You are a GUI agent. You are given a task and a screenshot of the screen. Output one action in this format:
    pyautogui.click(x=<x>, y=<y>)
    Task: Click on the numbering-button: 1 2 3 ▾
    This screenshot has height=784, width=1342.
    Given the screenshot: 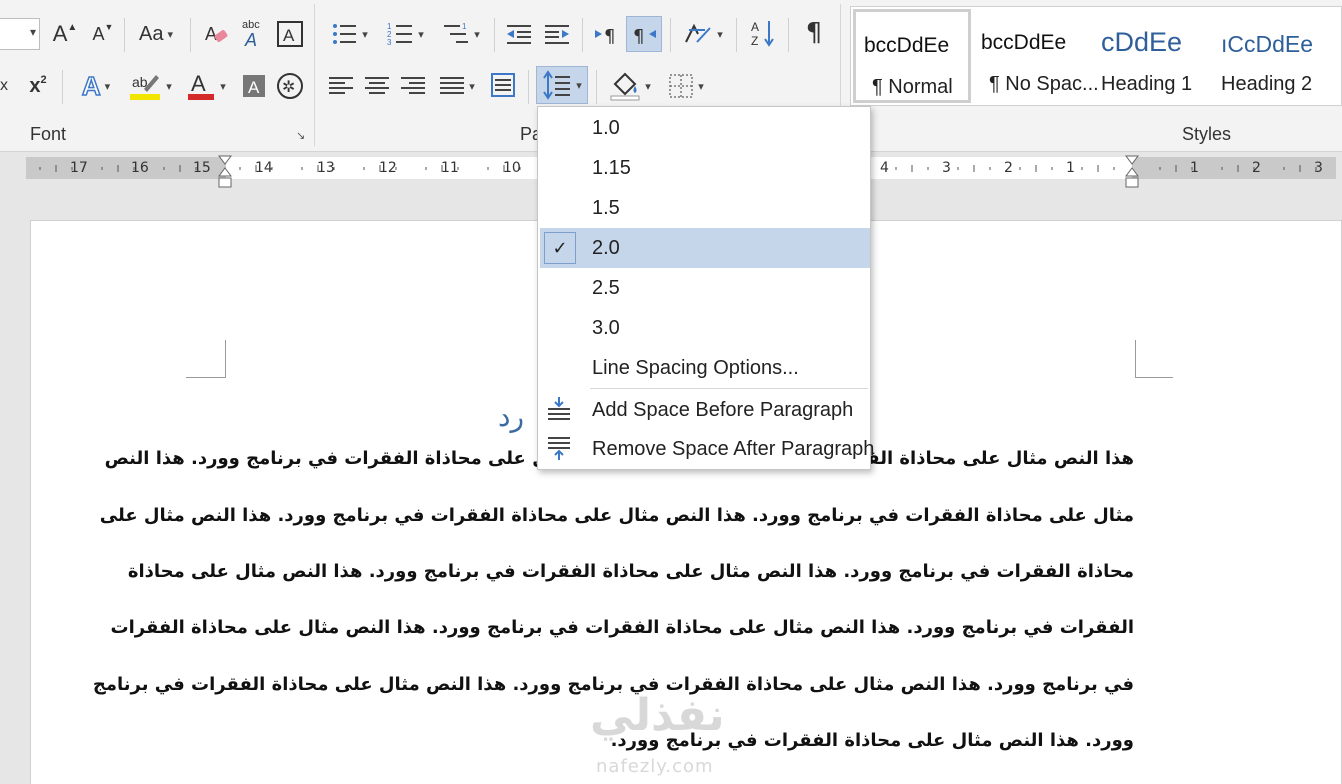 What is the action you would take?
    pyautogui.click(x=405, y=34)
    